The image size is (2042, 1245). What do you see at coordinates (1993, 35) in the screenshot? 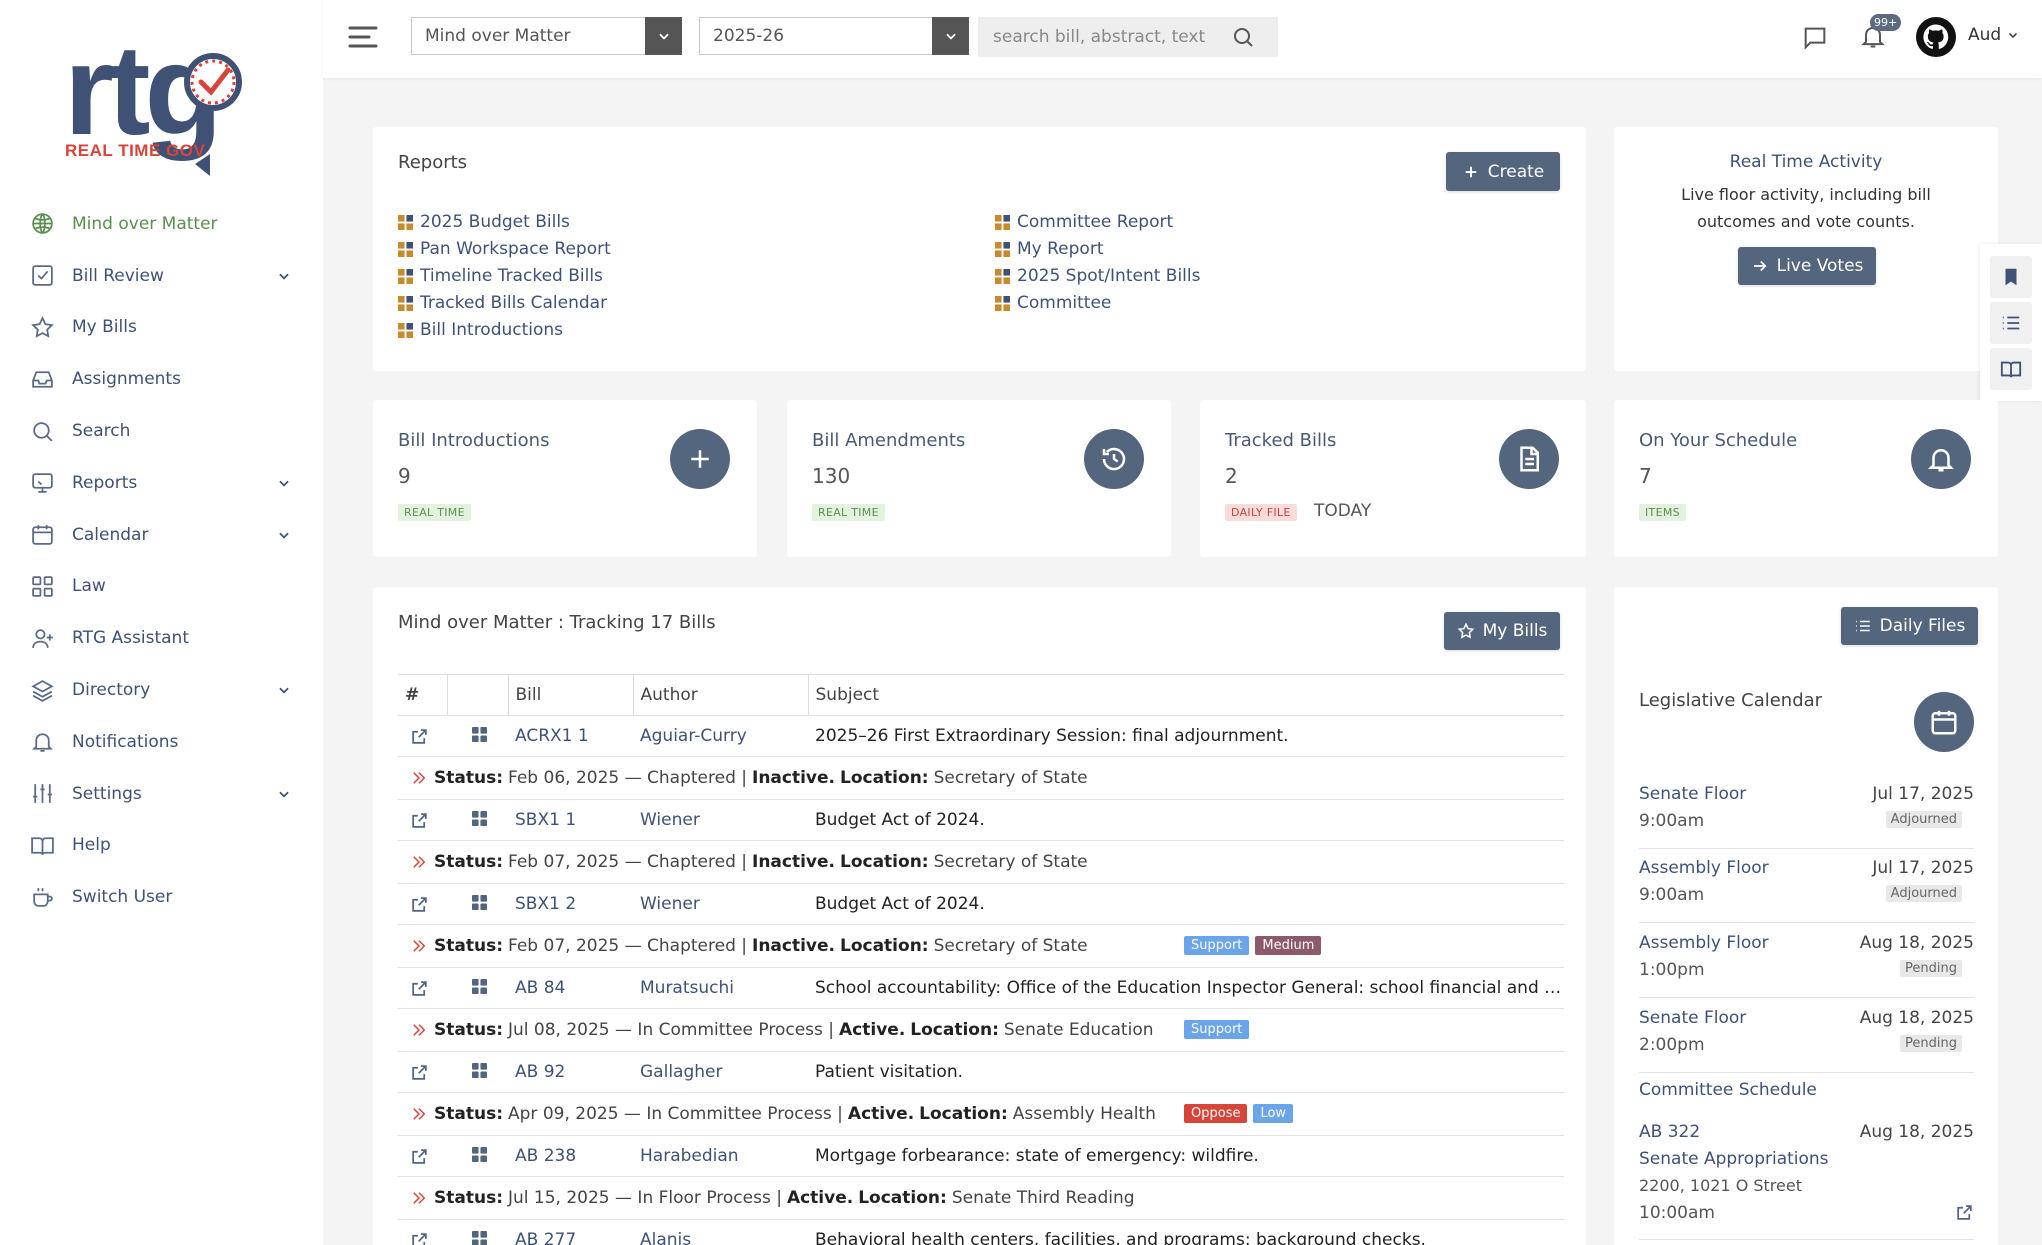
I see `user-menu: Aud` at bounding box center [1993, 35].